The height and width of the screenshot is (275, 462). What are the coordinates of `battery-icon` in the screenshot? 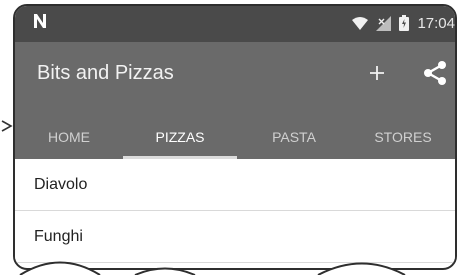 It's located at (404, 23).